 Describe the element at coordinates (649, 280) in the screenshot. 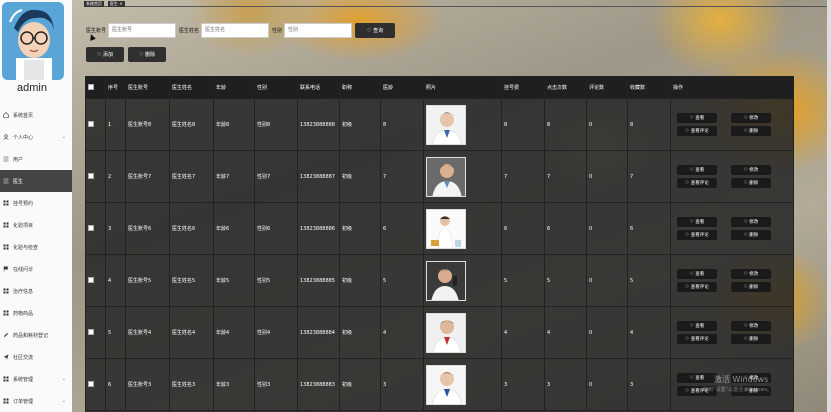

I see `cell-favorites: 5` at that location.